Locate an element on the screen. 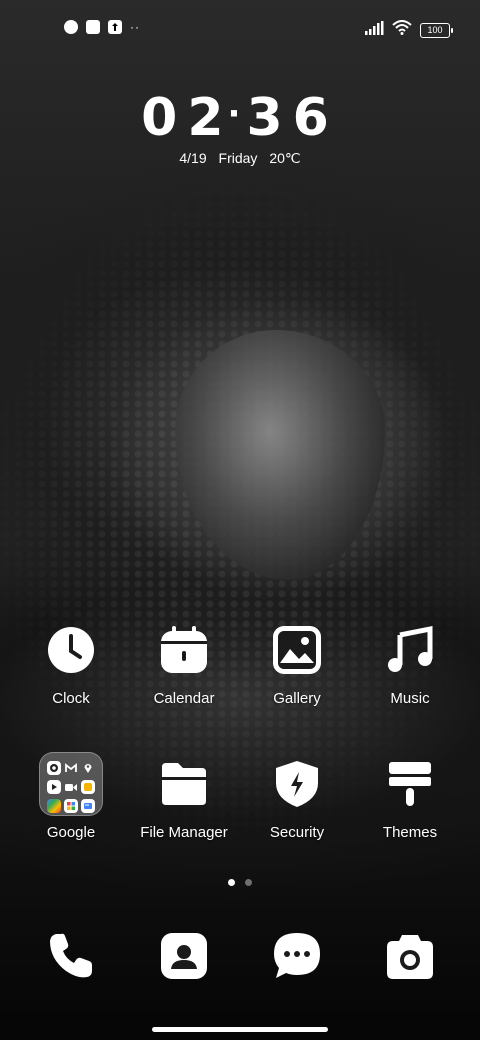  shield-icon is located at coordinates (297, 784).